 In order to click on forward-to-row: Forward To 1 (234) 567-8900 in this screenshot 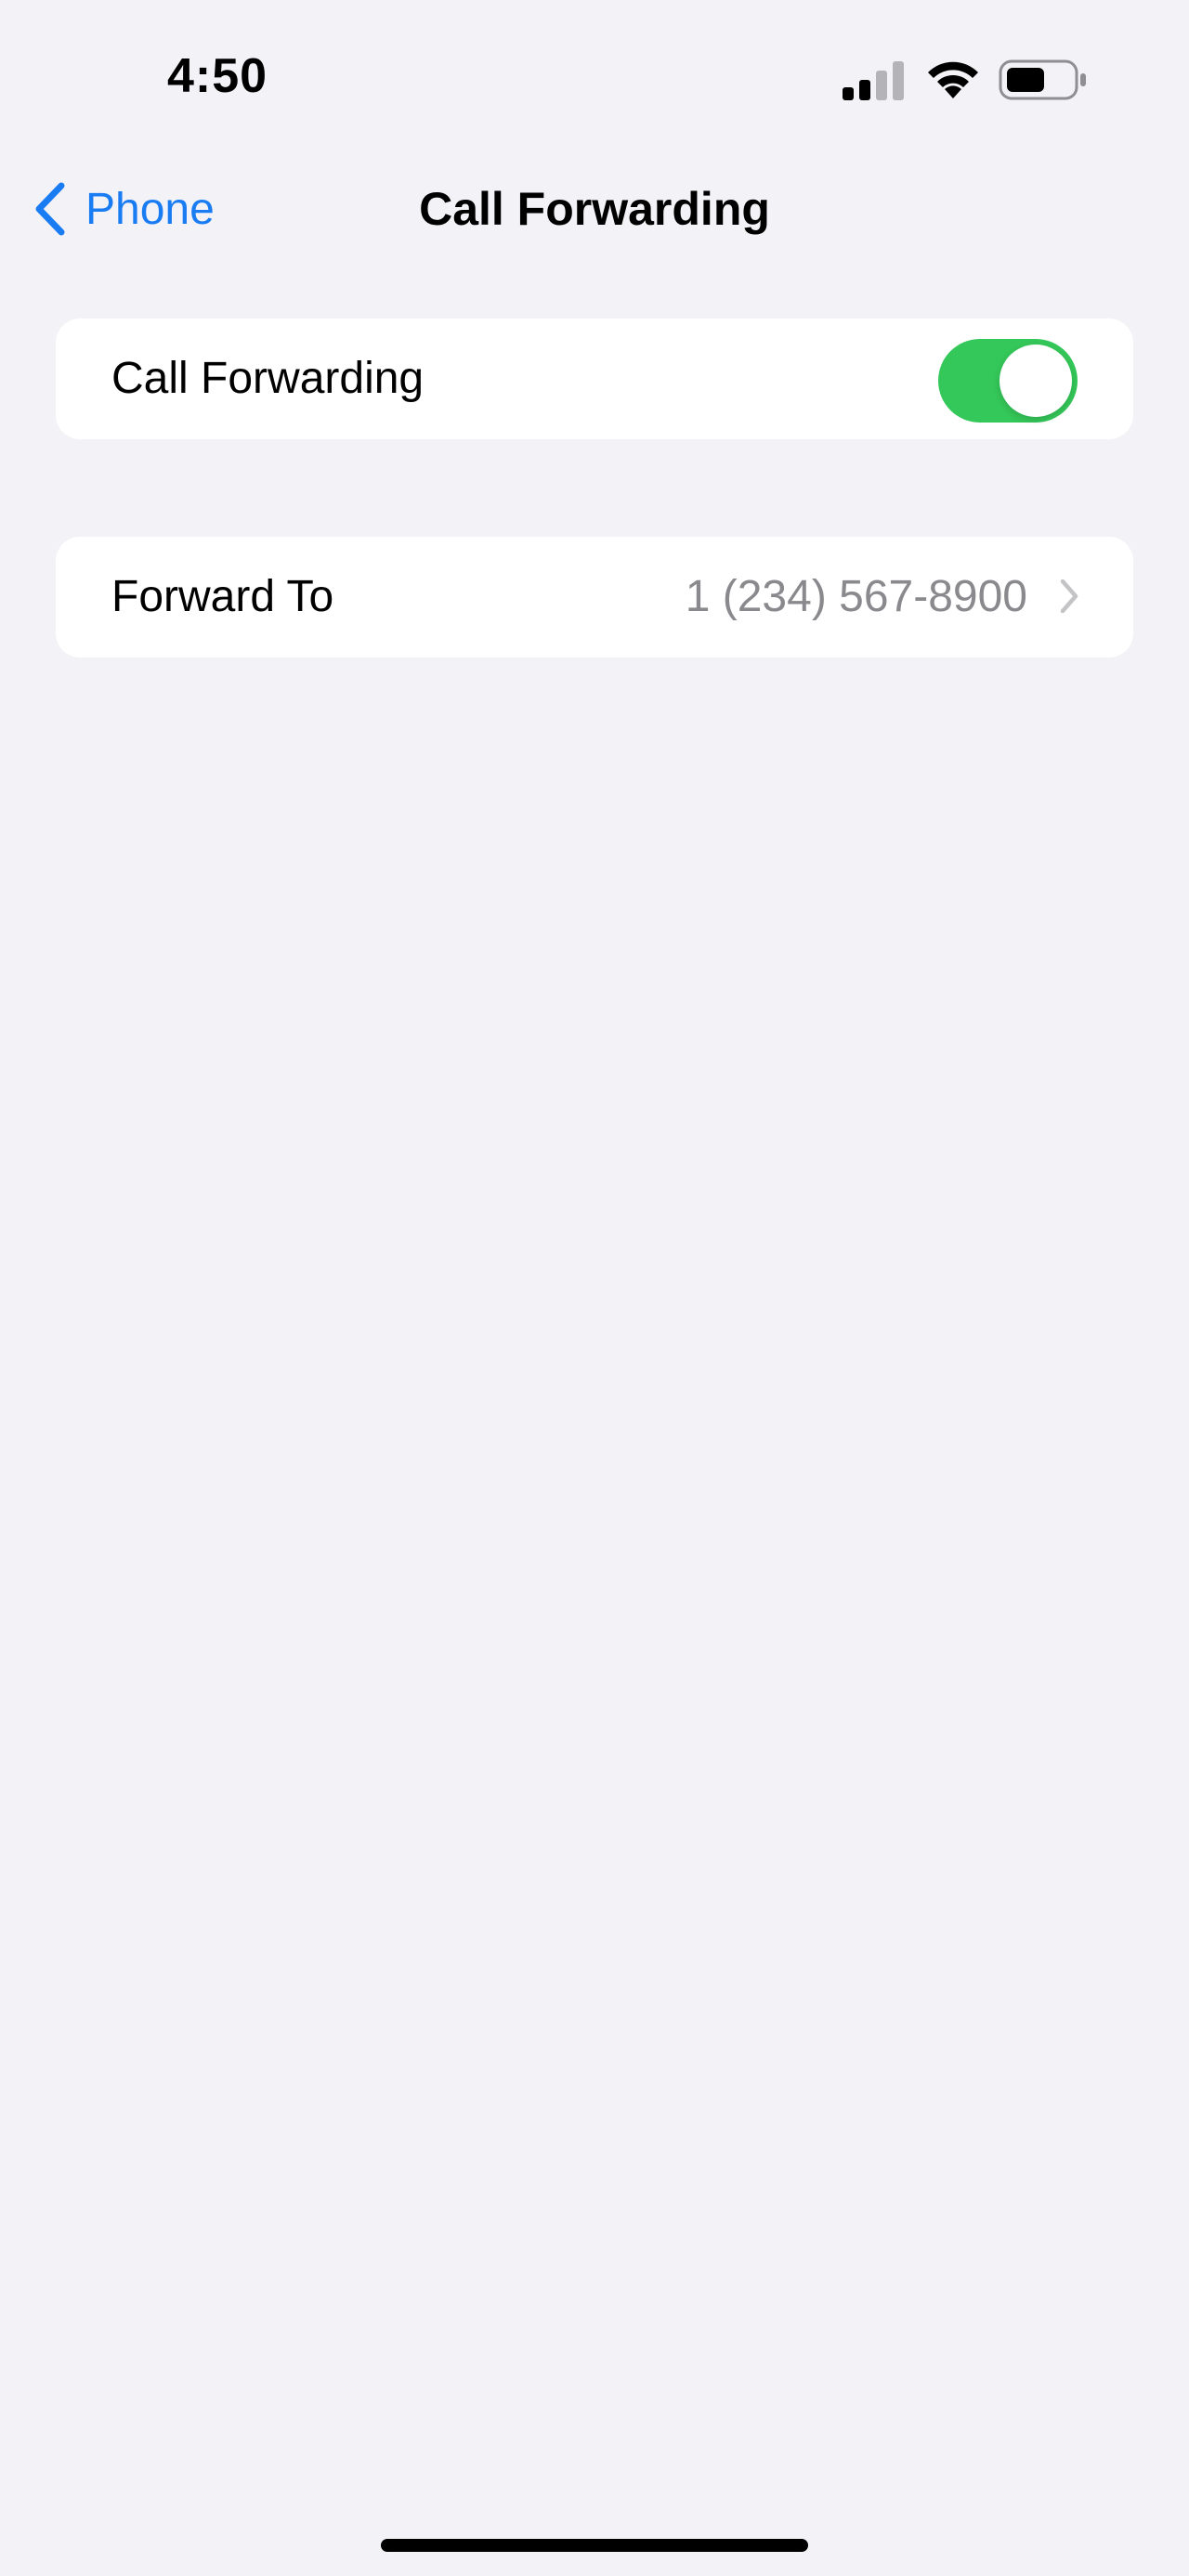, I will do `click(594, 597)`.